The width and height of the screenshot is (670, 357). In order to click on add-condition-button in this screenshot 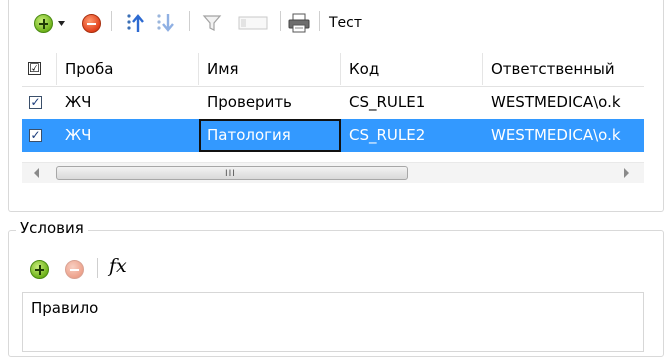, I will do `click(39, 269)`.